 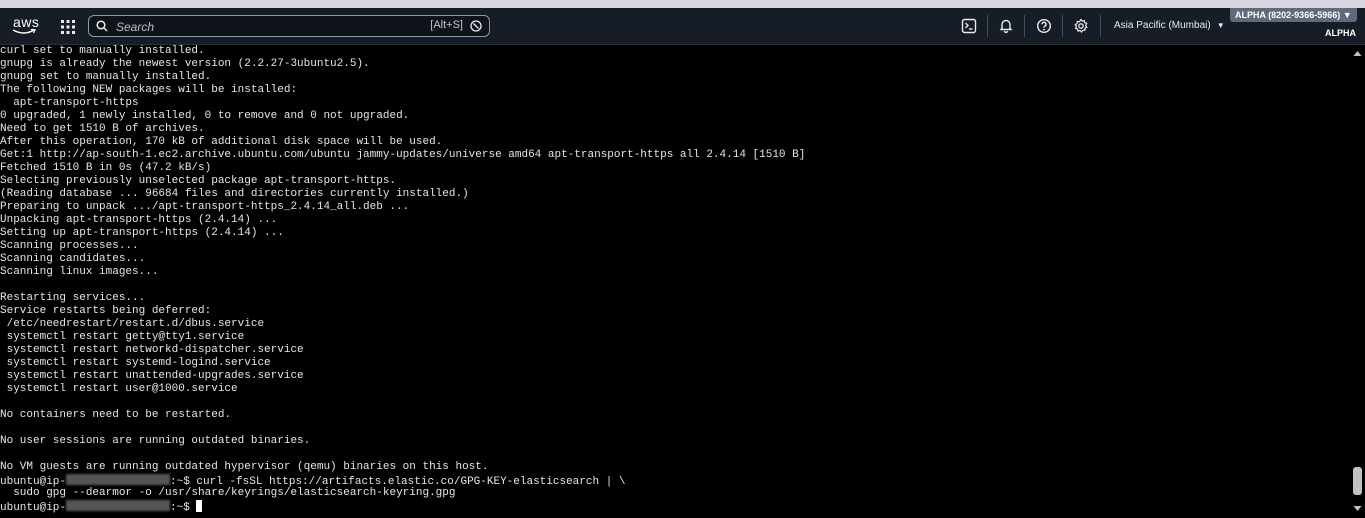 I want to click on aws-logo: aws, so click(x=26, y=26).